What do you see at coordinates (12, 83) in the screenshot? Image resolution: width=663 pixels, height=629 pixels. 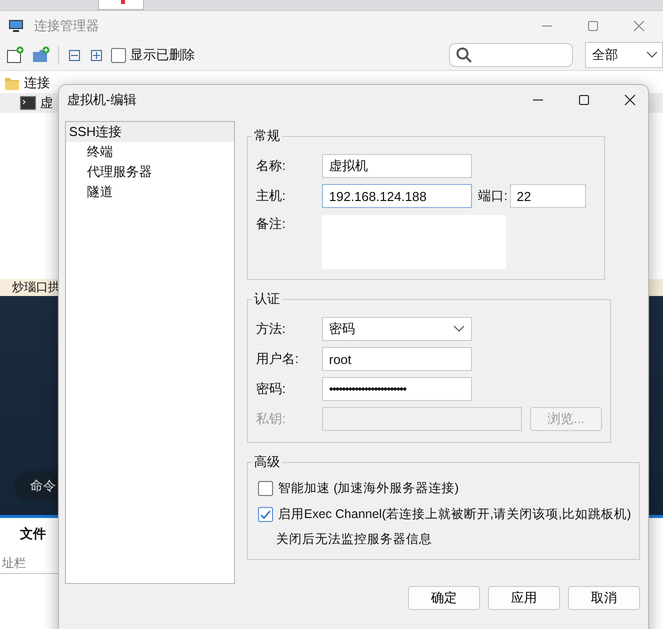 I see `folder-icon` at bounding box center [12, 83].